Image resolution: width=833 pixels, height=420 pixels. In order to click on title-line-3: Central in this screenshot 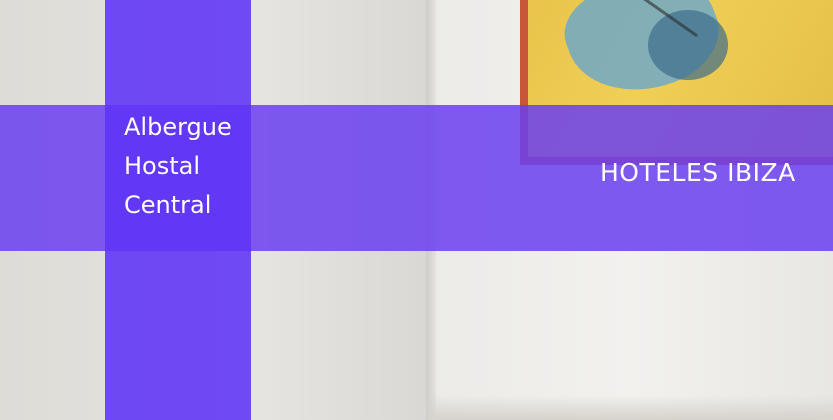, I will do `click(168, 205)`.